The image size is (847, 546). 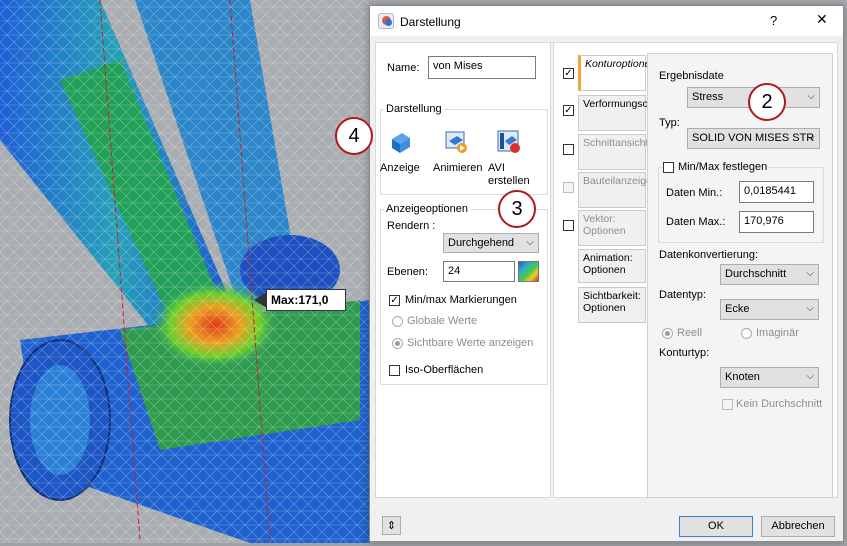 I want to click on animieren-button, so click(x=455, y=141).